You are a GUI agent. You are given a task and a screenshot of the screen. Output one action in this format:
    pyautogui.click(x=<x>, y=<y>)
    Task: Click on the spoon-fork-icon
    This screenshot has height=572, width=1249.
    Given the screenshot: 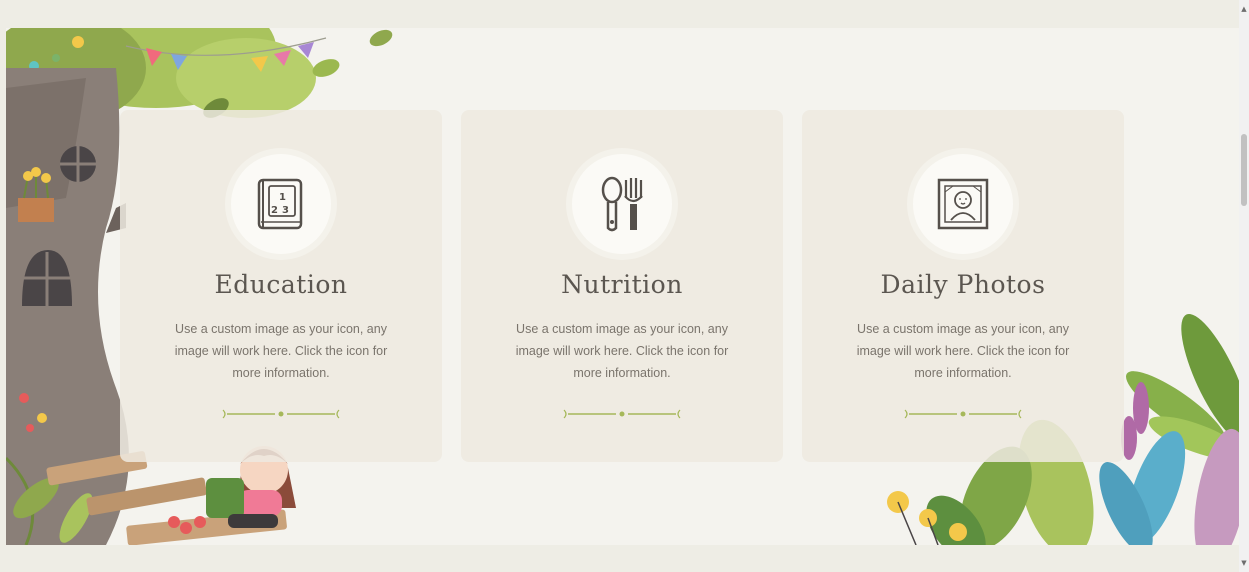 What is the action you would take?
    pyautogui.click(x=622, y=204)
    